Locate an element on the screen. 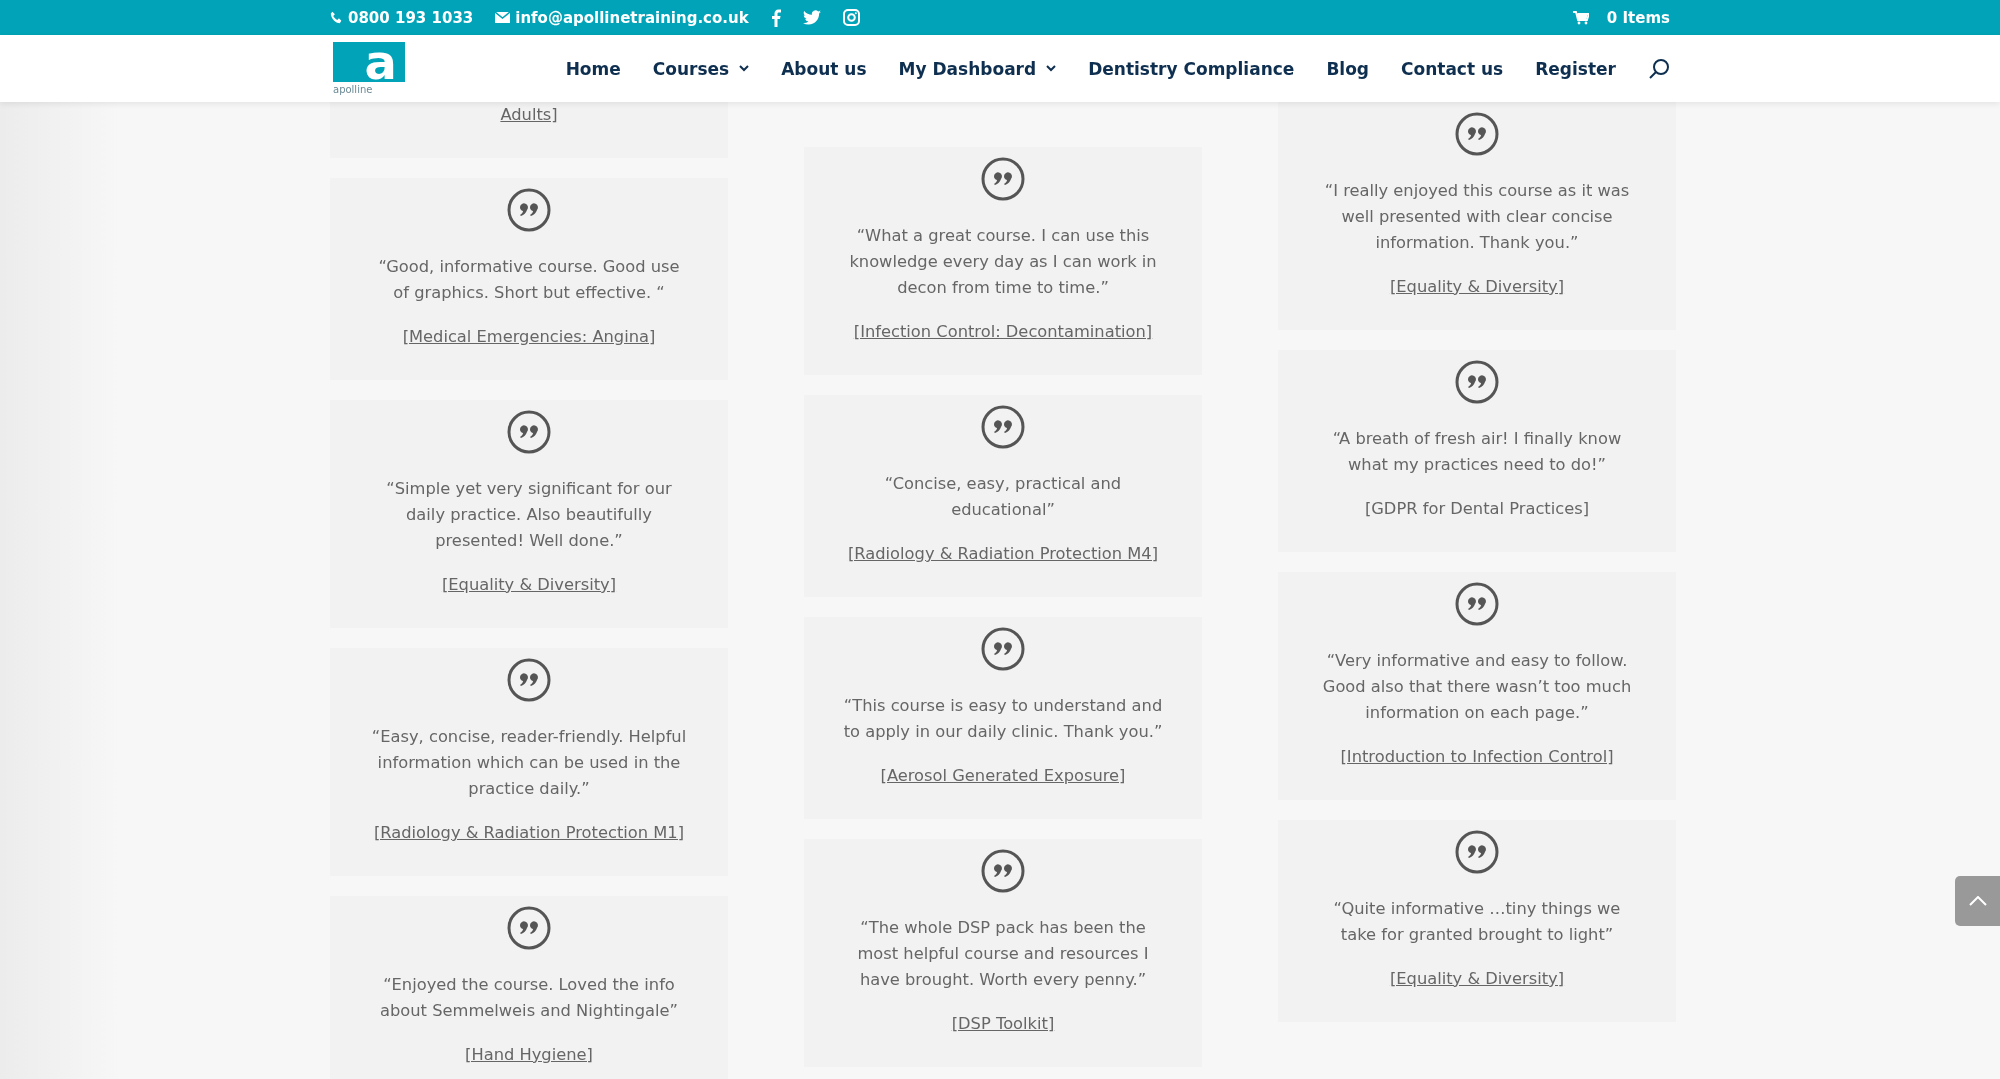  nav-item: Register is located at coordinates (1575, 68).